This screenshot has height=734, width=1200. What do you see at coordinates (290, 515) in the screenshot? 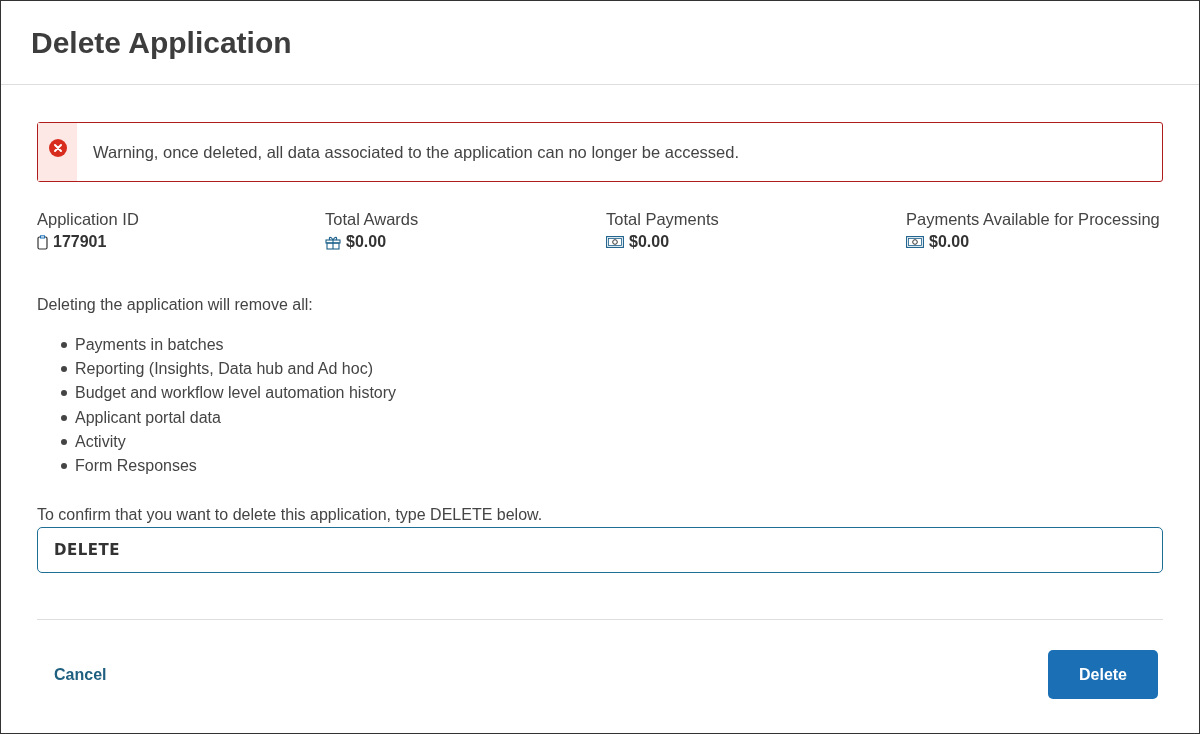
I see `confirm-instruction: To confirm that you want to delete this application, type DELETE below.` at bounding box center [290, 515].